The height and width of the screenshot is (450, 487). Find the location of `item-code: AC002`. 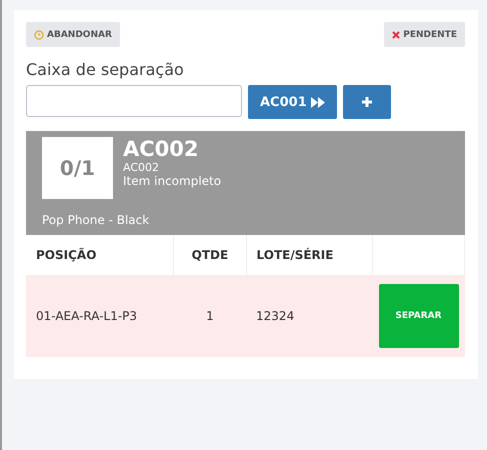

item-code: AC002 is located at coordinates (161, 149).